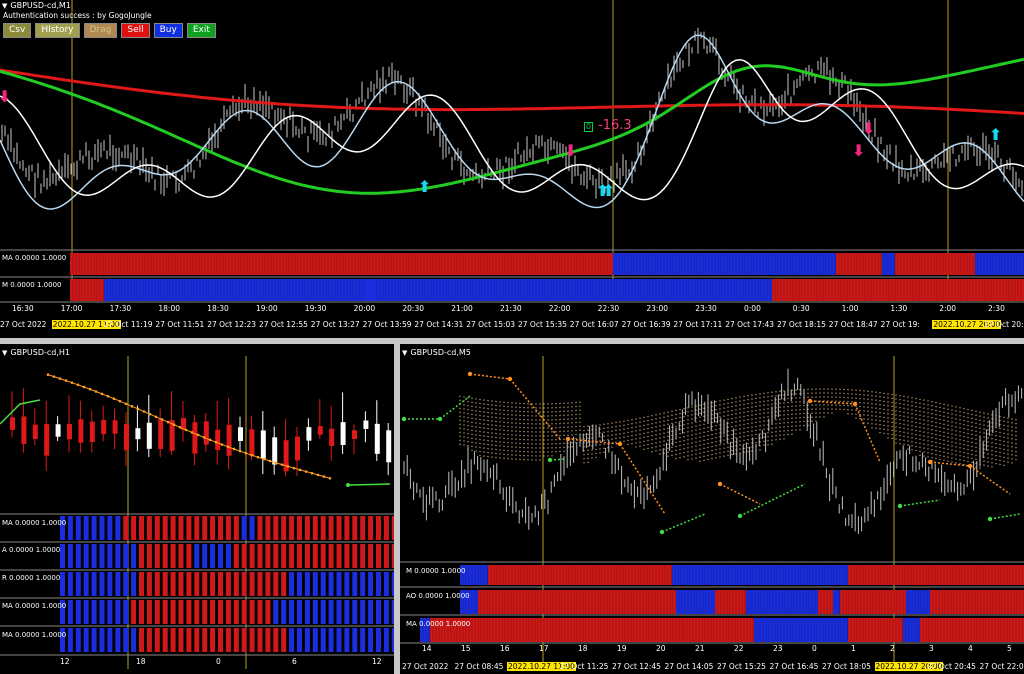 The height and width of the screenshot is (674, 1024). I want to click on axis-tick-label: 19:30, so click(315, 308).